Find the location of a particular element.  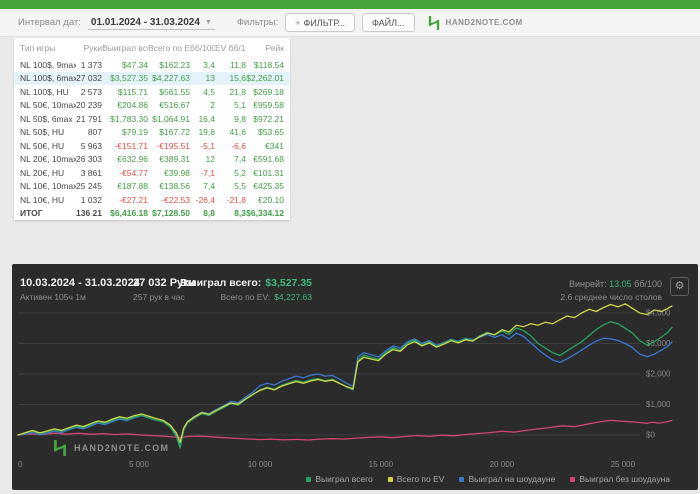

filters-label: Фильтры: is located at coordinates (257, 22).